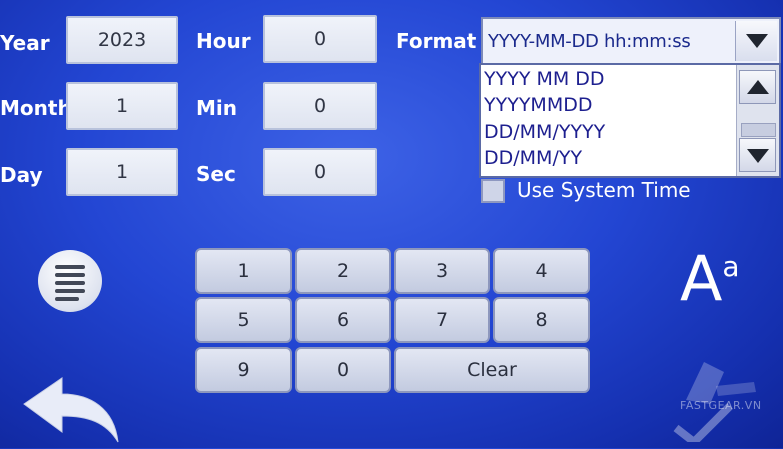 Image resolution: width=783 pixels, height=449 pixels. Describe the element at coordinates (442, 320) in the screenshot. I see `key-7: 7` at that location.